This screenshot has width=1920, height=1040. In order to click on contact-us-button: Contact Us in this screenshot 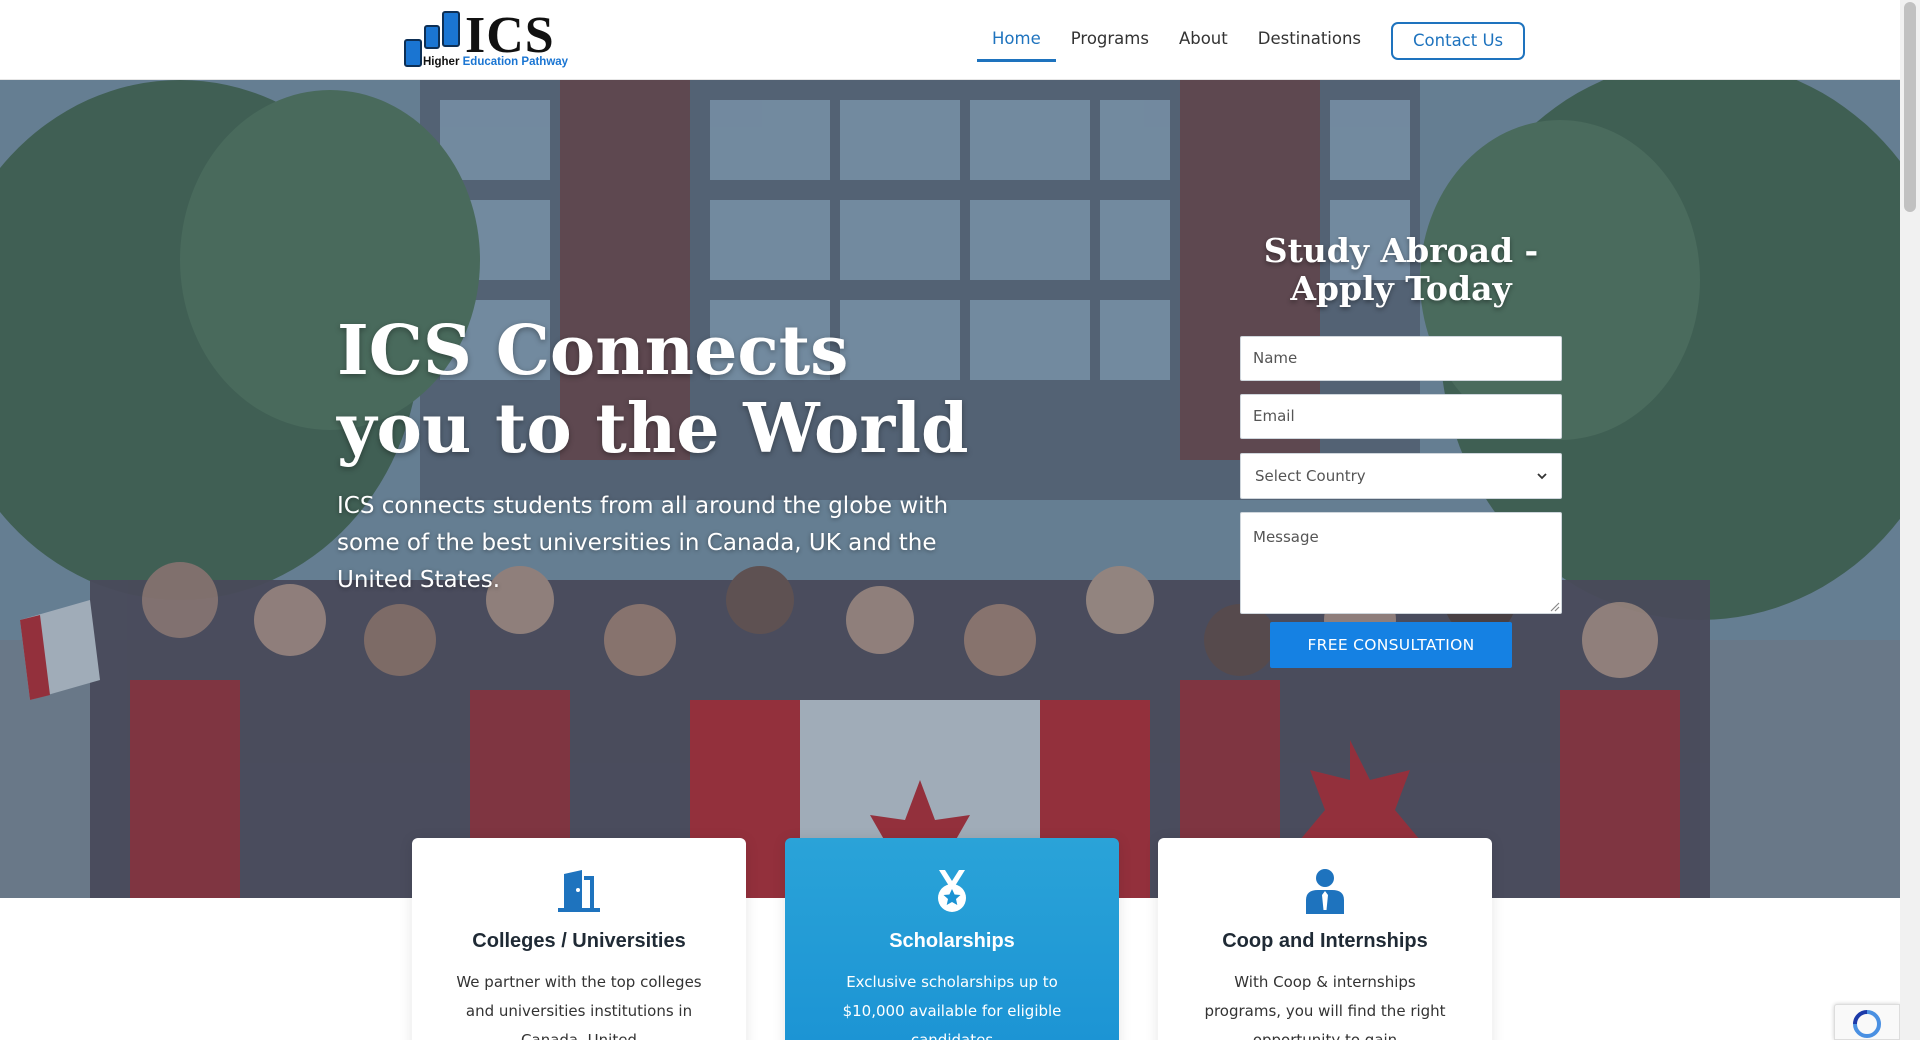, I will do `click(1458, 41)`.